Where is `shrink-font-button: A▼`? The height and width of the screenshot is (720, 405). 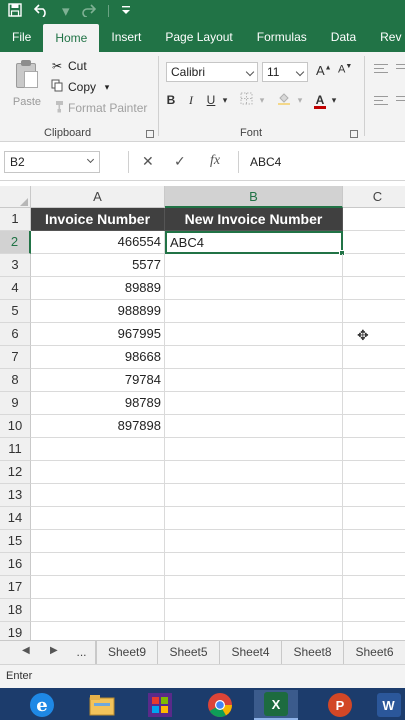 shrink-font-button: A▼ is located at coordinates (345, 69).